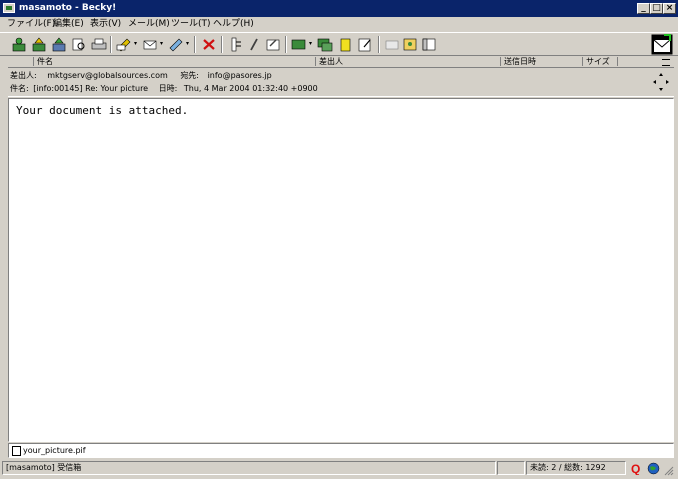  I want to click on date-value: Thu, 4 Mar 2004 01:32:40 +0900, so click(250, 88).